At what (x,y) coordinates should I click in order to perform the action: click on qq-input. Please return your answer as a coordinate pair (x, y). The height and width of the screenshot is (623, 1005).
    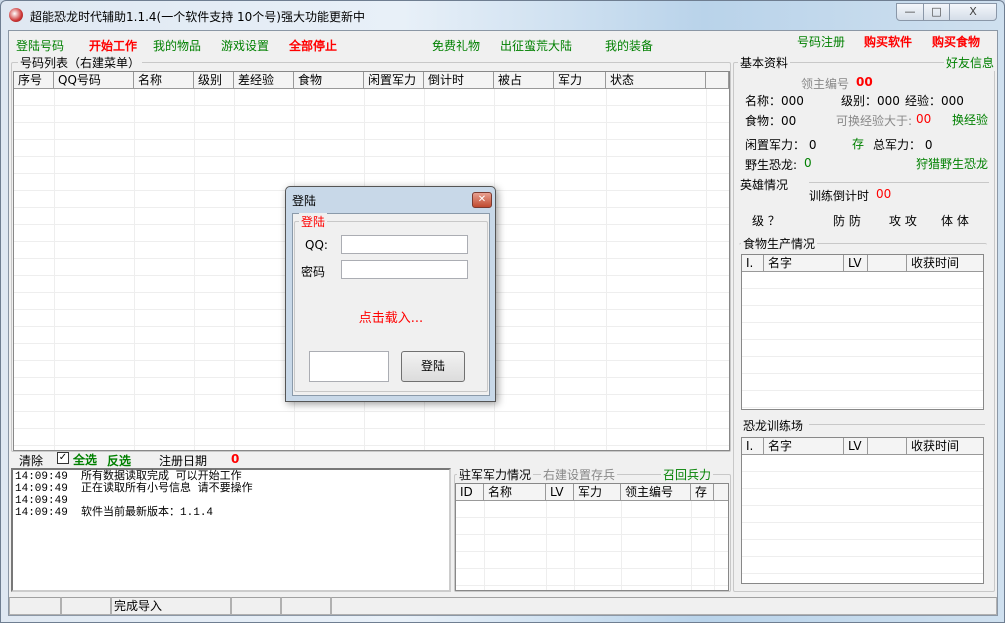
    Looking at the image, I should click on (404, 244).